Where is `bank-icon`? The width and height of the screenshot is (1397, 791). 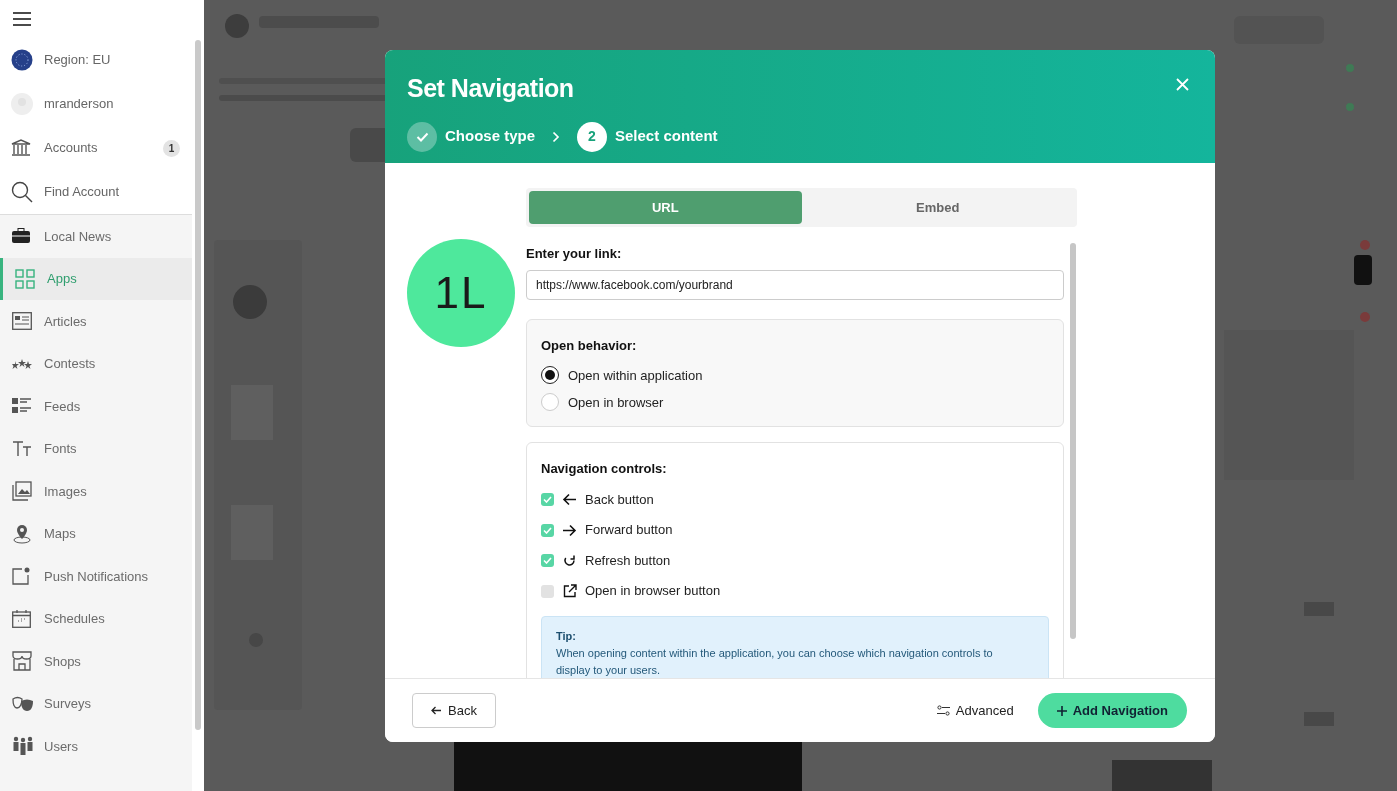 bank-icon is located at coordinates (21, 148).